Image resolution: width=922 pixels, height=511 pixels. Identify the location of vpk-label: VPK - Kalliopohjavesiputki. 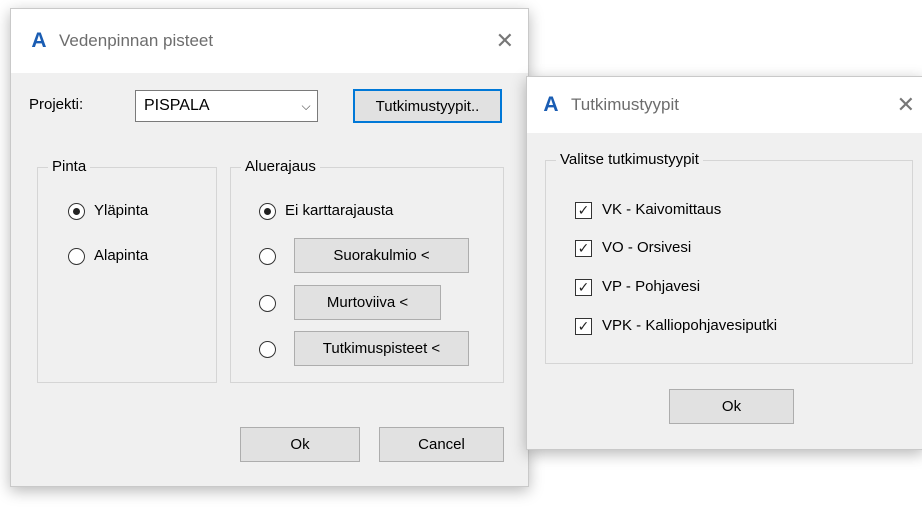
(690, 325).